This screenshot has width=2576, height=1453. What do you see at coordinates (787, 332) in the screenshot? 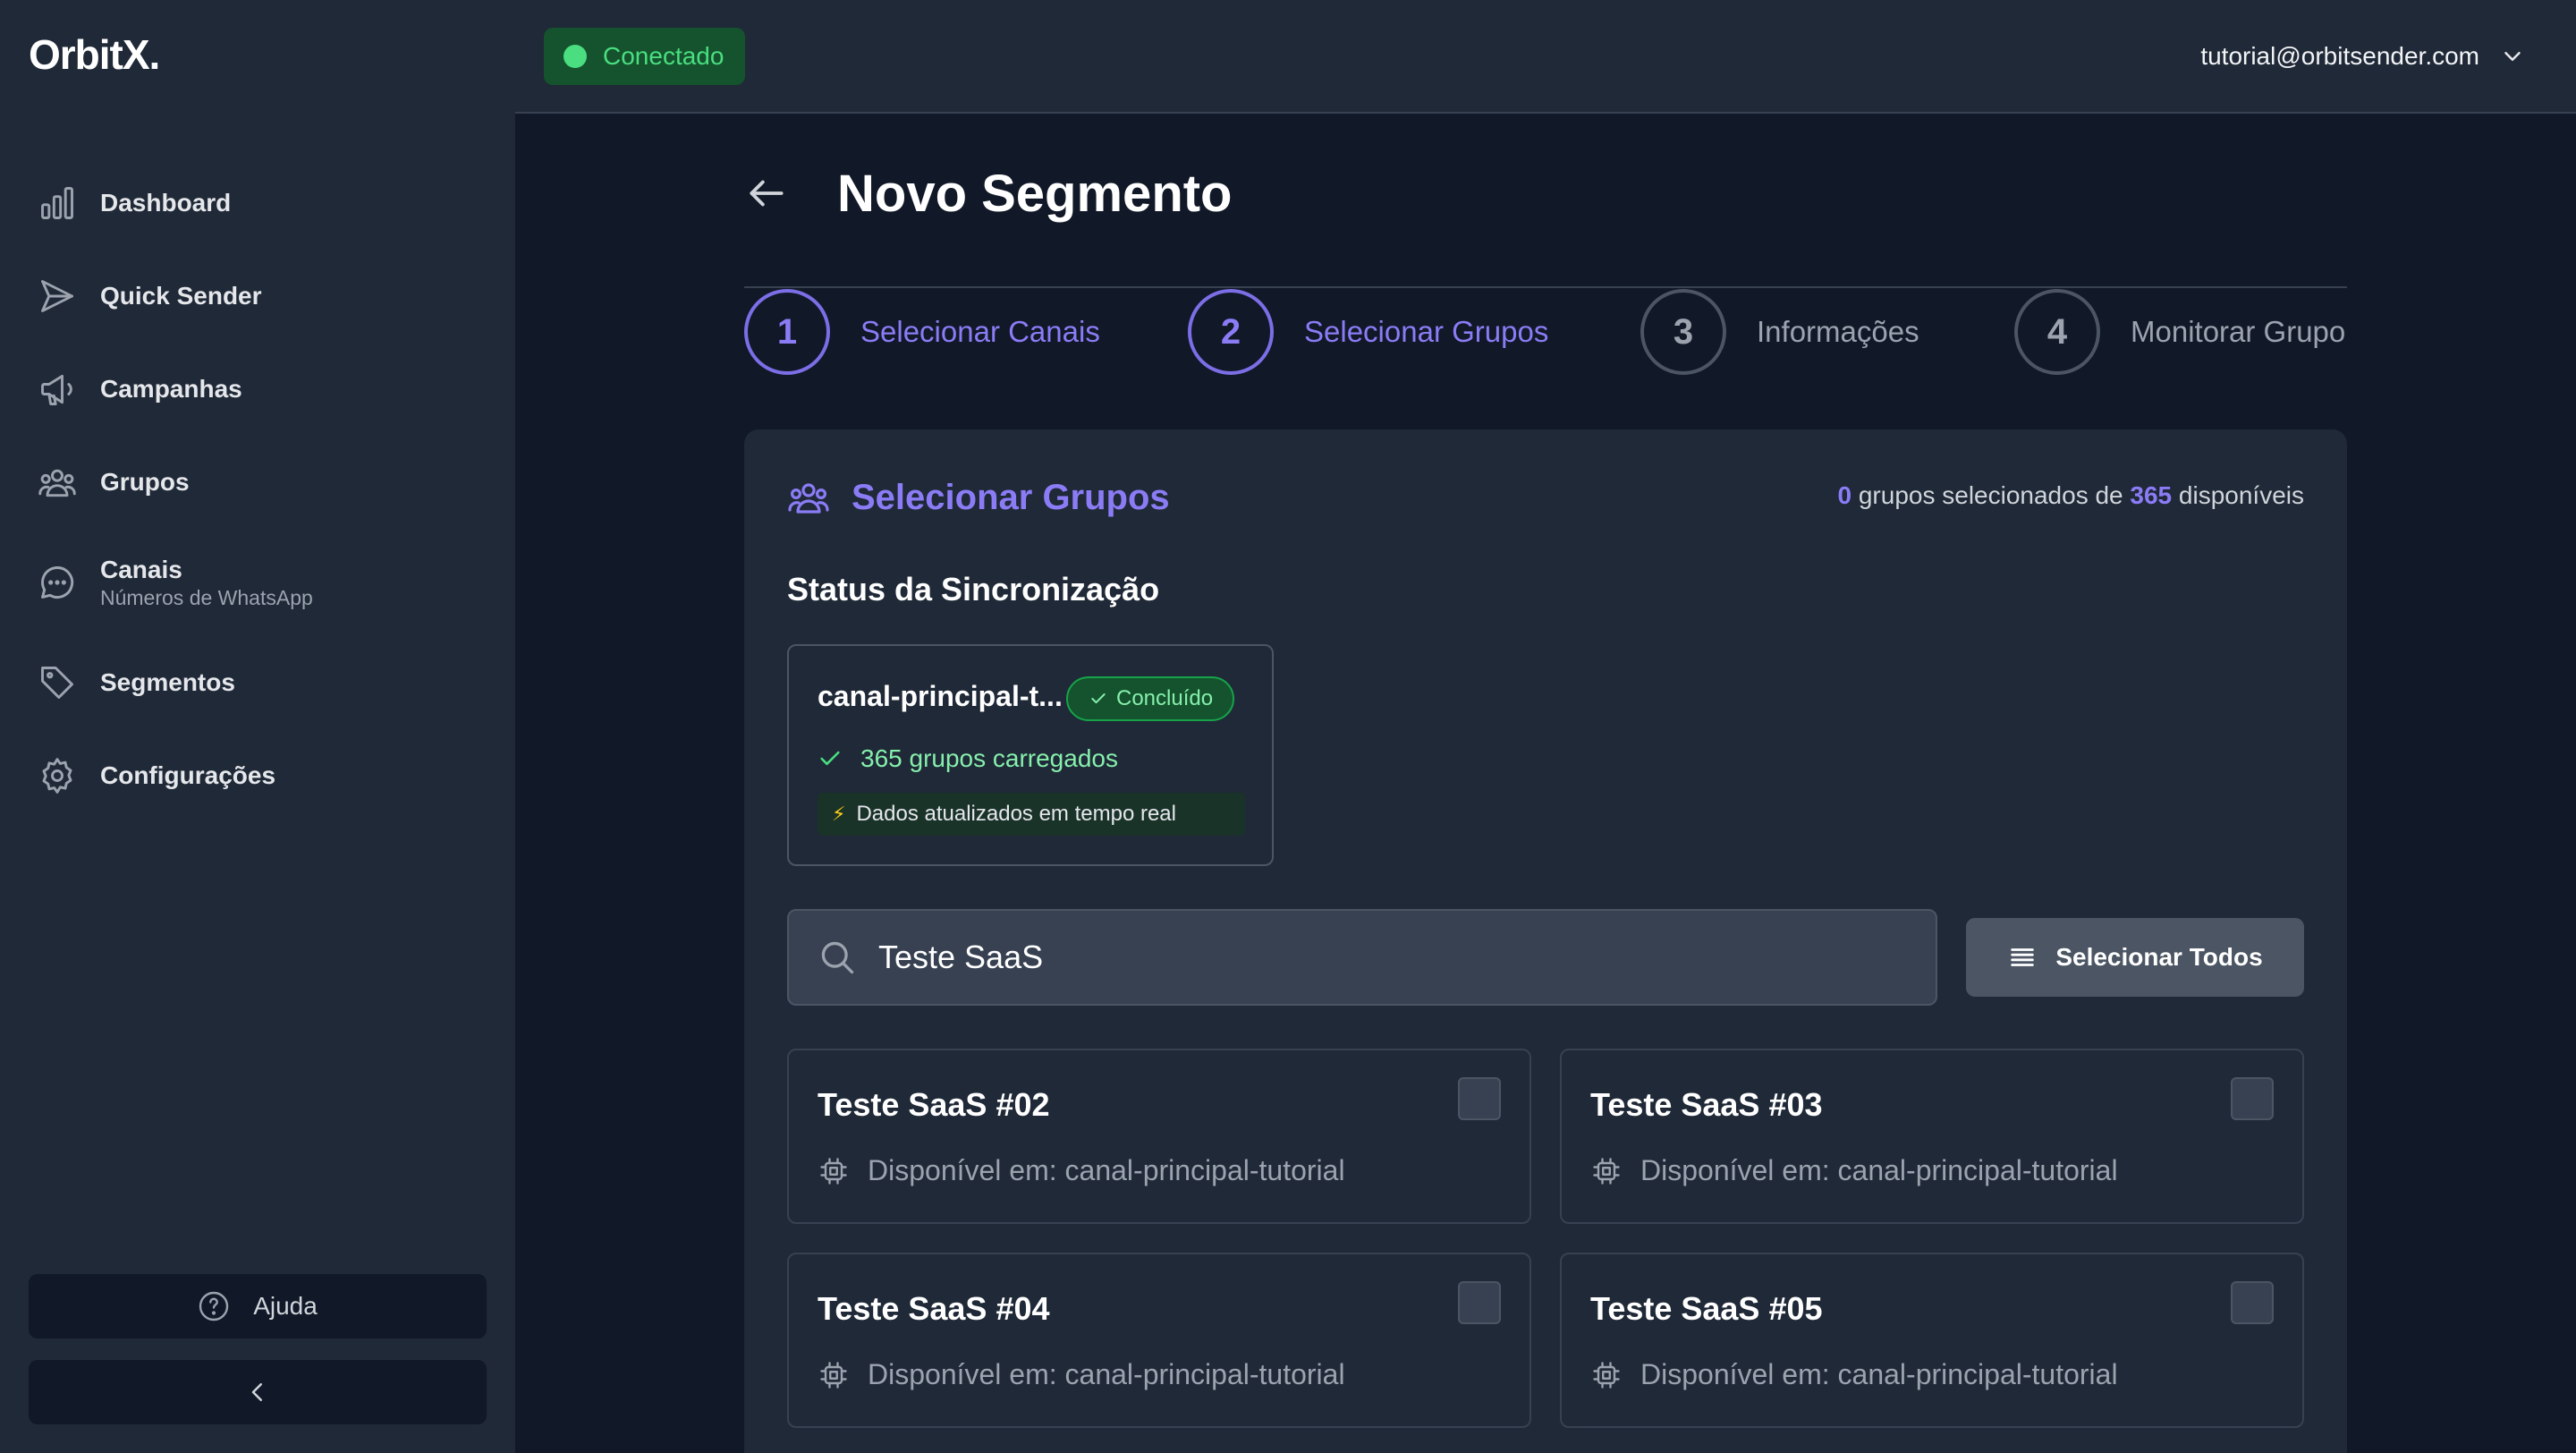
I see `step-number: 1` at bounding box center [787, 332].